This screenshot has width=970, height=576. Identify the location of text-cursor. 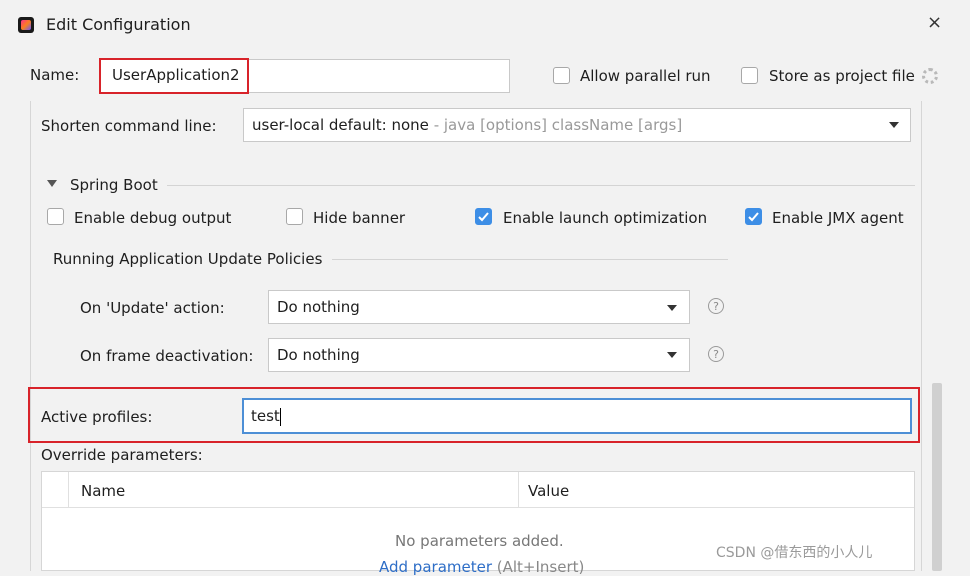
(280, 416).